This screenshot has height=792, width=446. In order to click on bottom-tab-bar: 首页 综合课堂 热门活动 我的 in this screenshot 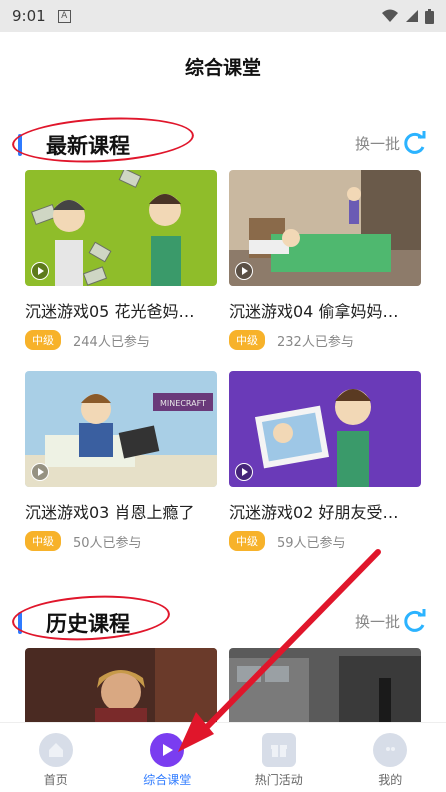, I will do `click(223, 757)`.